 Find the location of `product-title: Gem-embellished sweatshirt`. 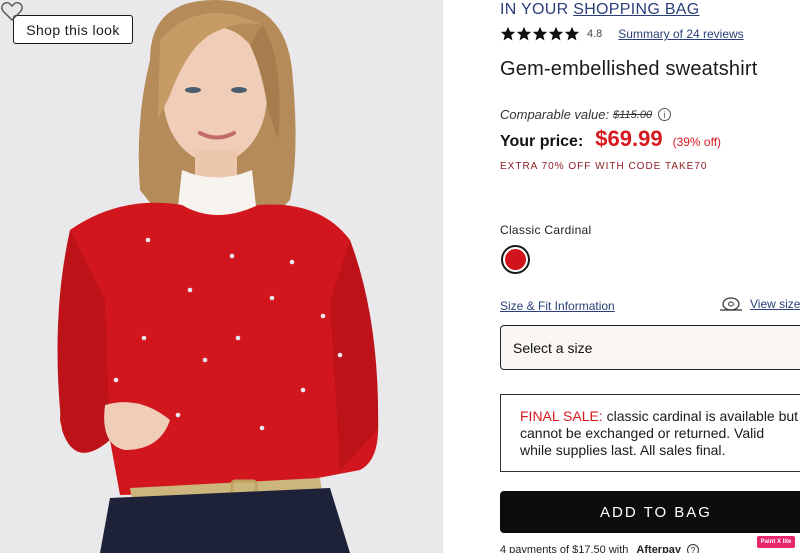

product-title: Gem-embellished sweatshirt is located at coordinates (629, 69).